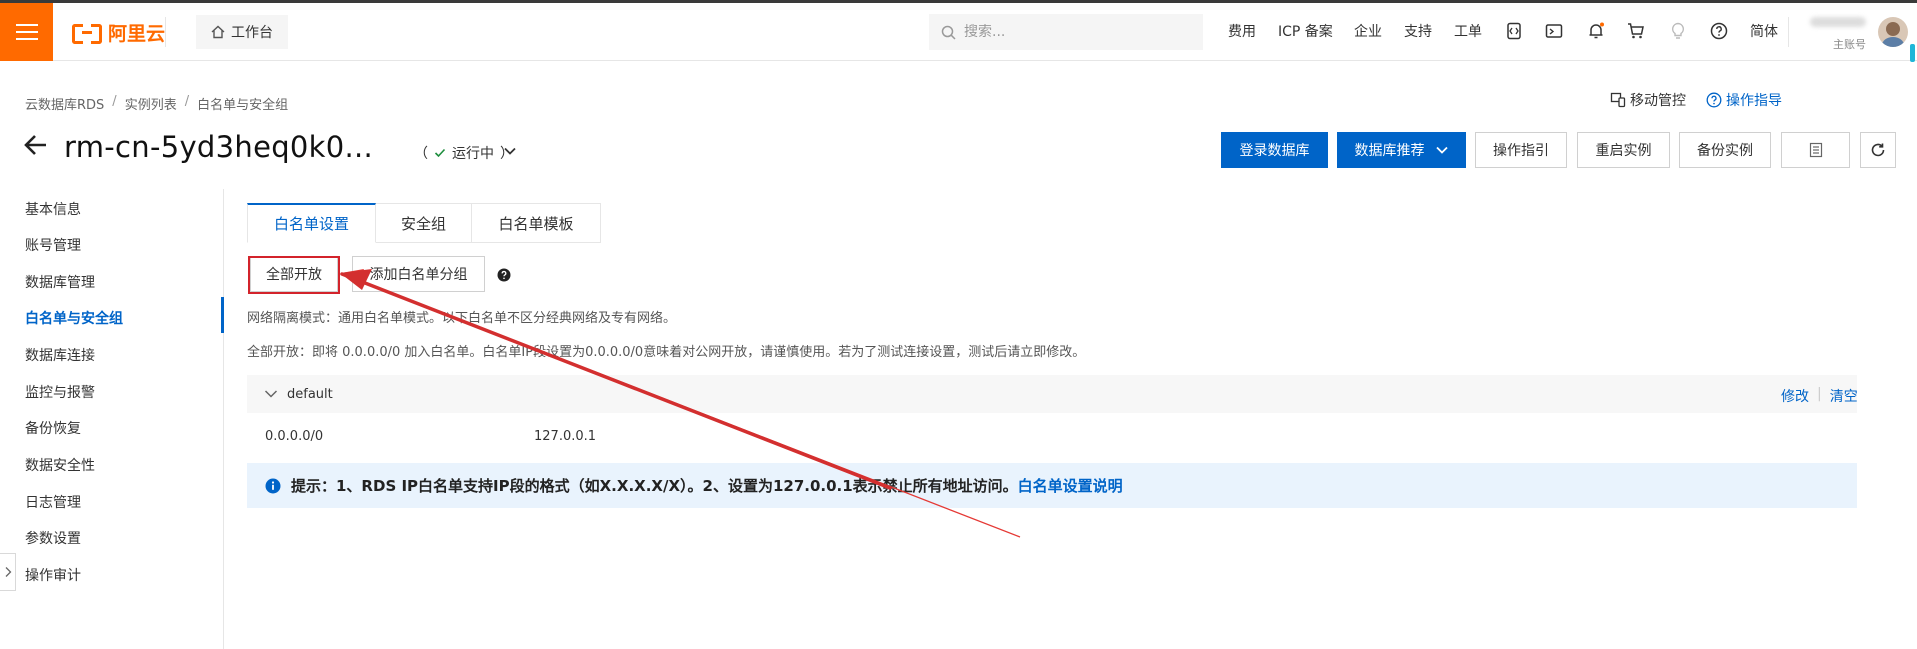 The image size is (1917, 649). What do you see at coordinates (1521, 150) in the screenshot?
I see `op-guide-button: 操作指引` at bounding box center [1521, 150].